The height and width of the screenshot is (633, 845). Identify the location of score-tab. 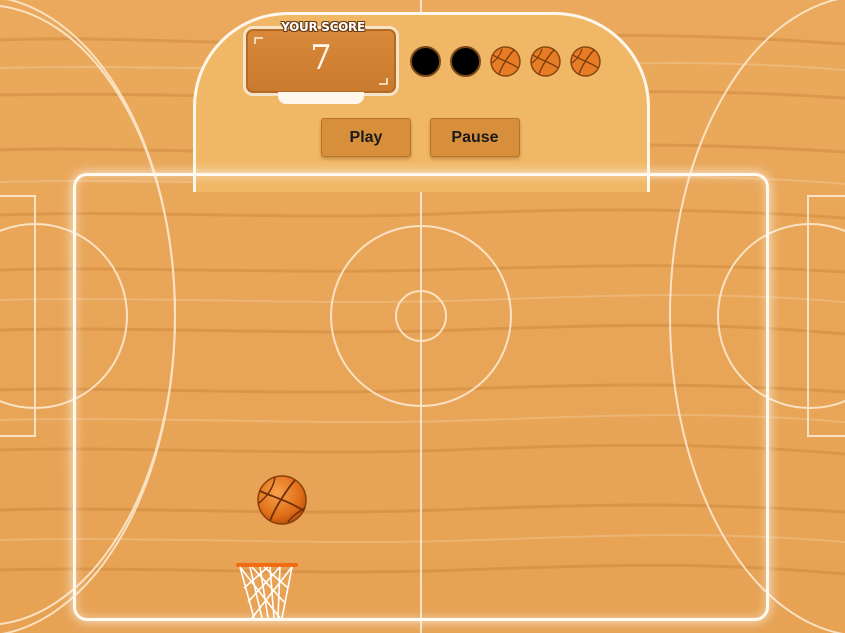
(321, 98).